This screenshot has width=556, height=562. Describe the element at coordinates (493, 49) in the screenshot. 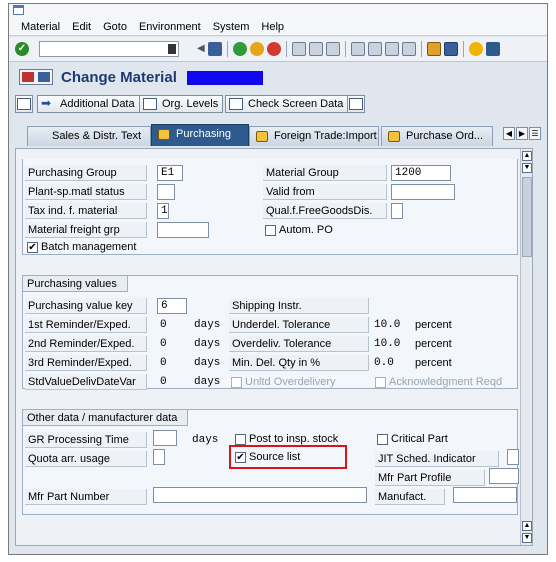

I see `layout-menu-icon` at that location.